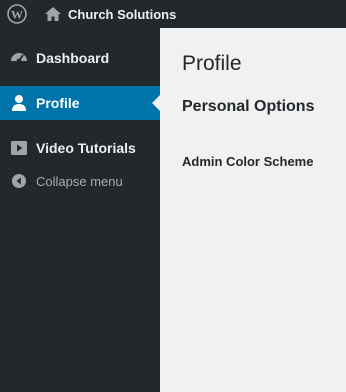  I want to click on dashboard-icon, so click(19, 58).